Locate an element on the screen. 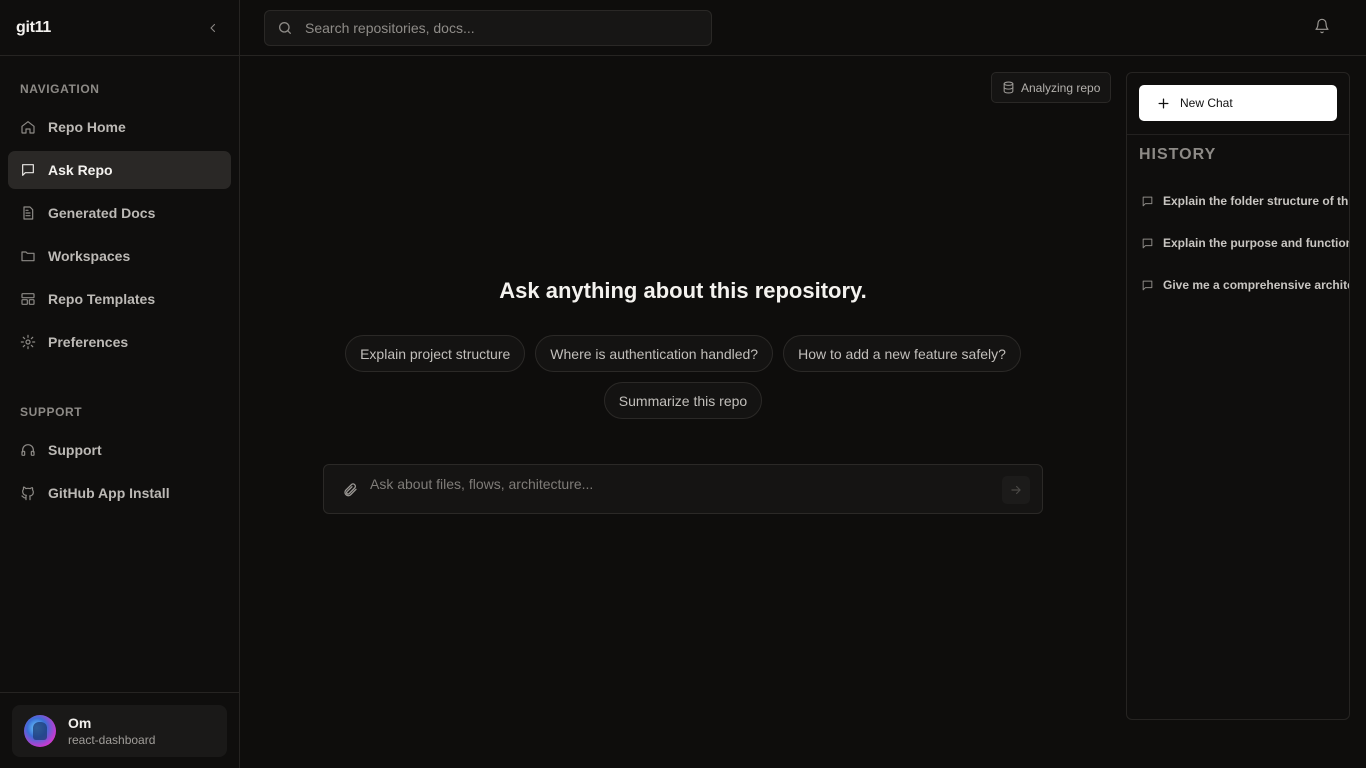 This screenshot has width=1366, height=768. sidebar-item-label: Repo Templates is located at coordinates (102, 299).